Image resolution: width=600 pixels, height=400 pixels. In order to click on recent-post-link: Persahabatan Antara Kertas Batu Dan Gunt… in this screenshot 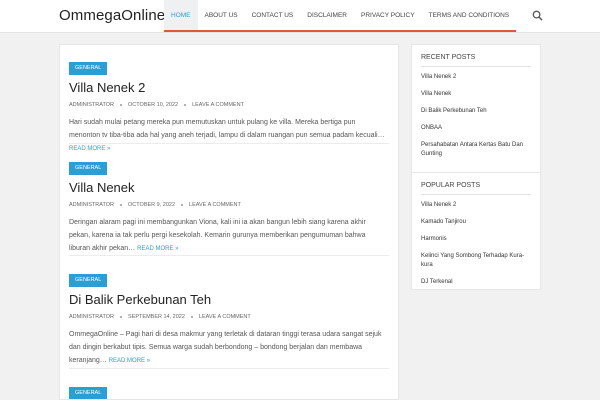, I will do `click(476, 150)`.